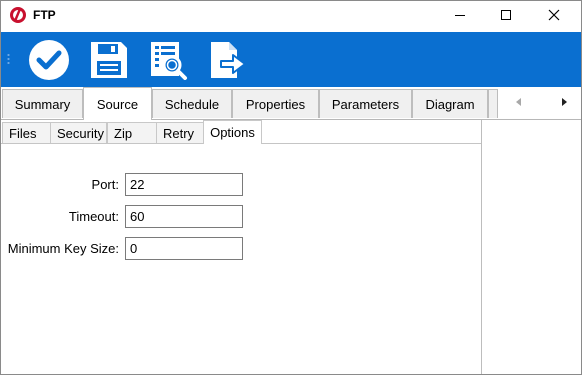  Describe the element at coordinates (365, 103) in the screenshot. I see `tab-parameters: Parameters` at that location.